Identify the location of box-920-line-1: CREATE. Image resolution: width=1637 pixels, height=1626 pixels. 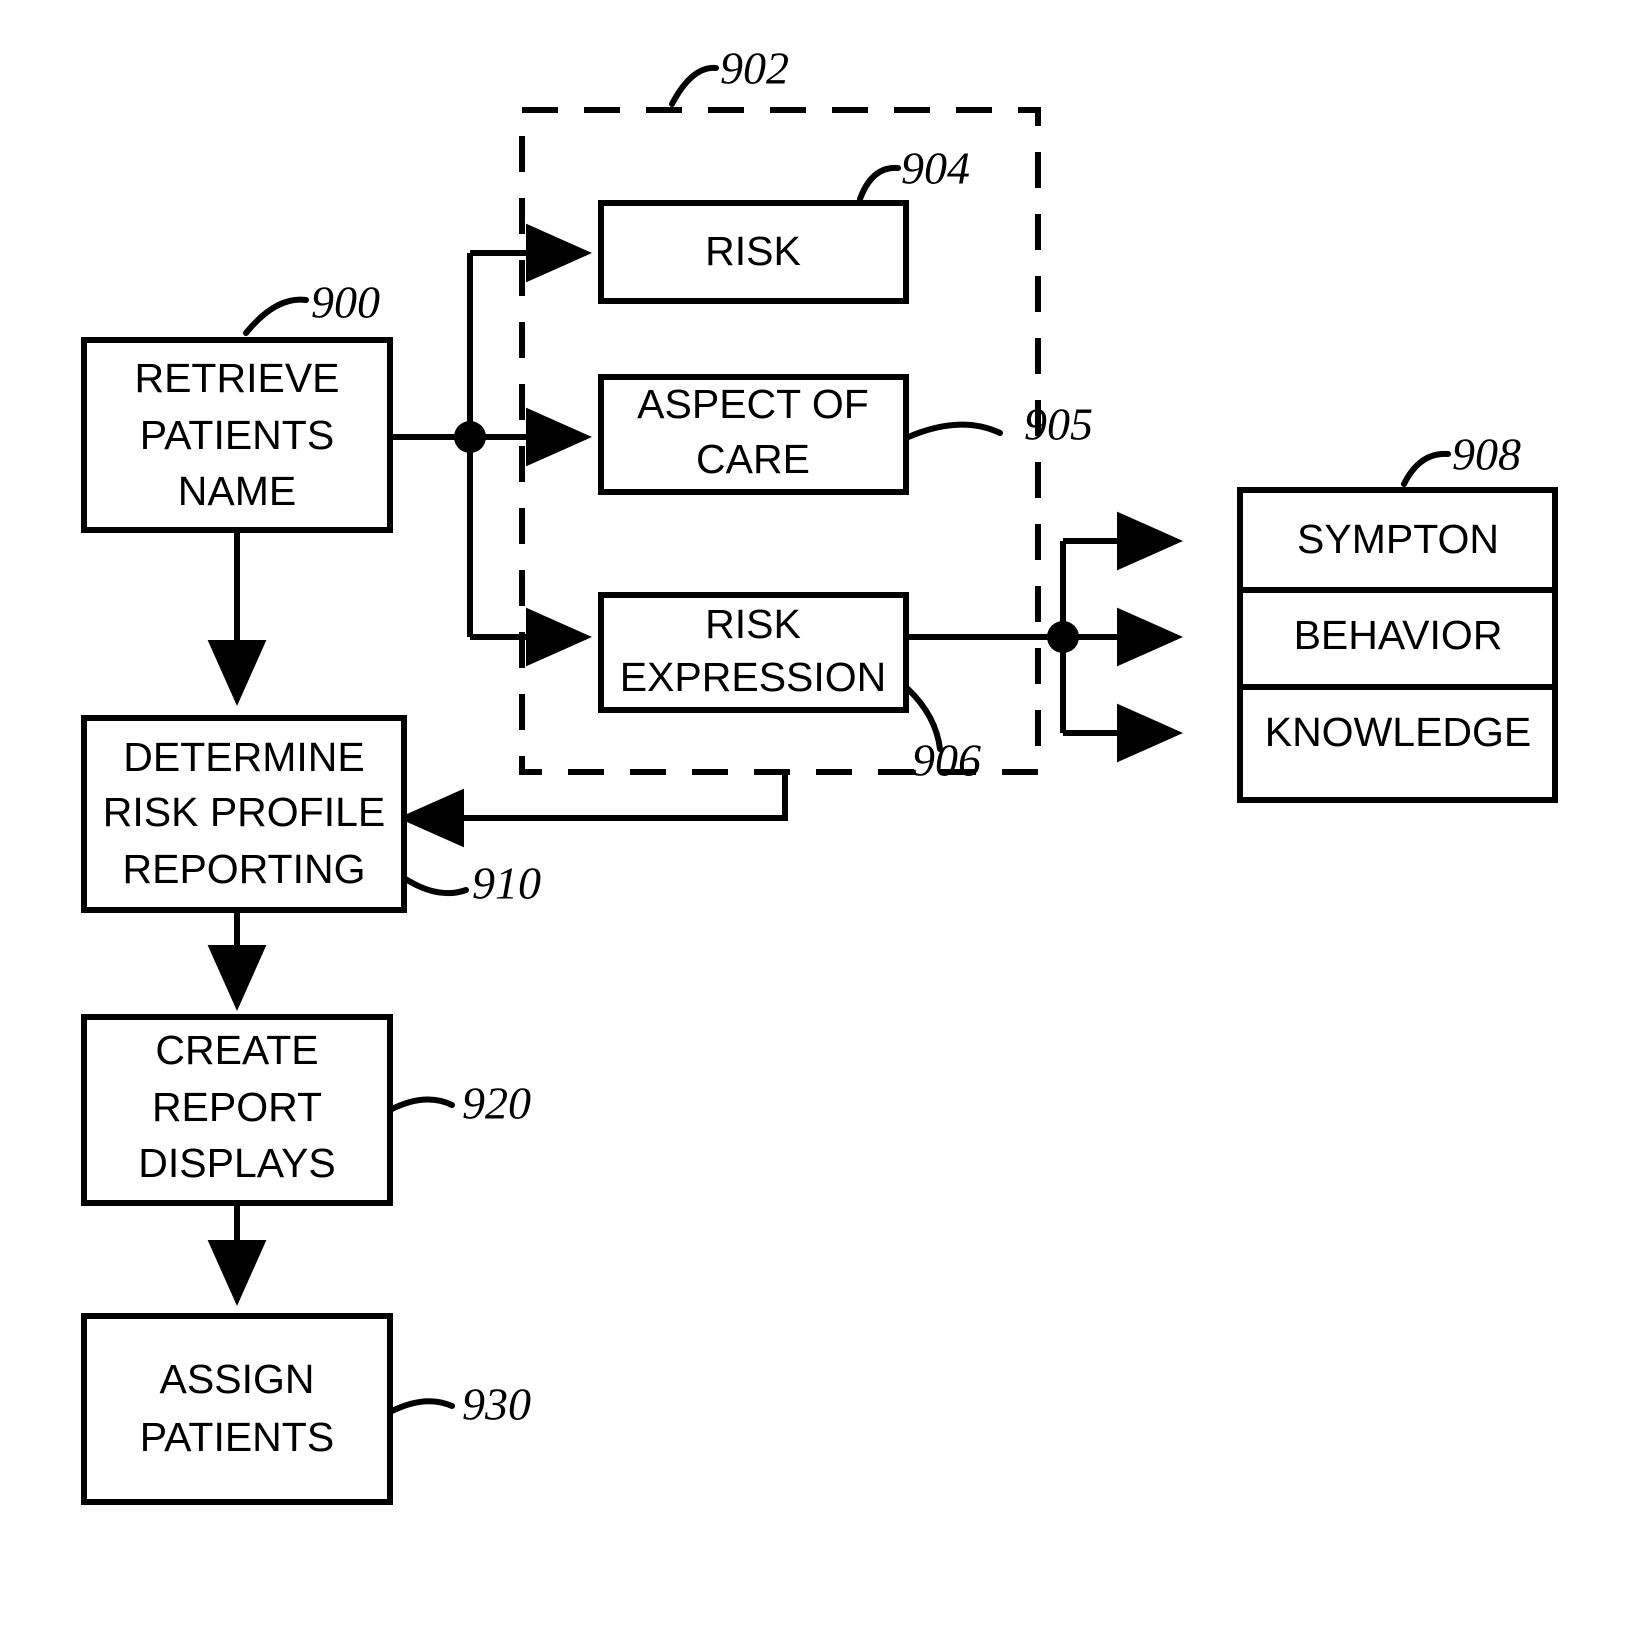
(236, 1050).